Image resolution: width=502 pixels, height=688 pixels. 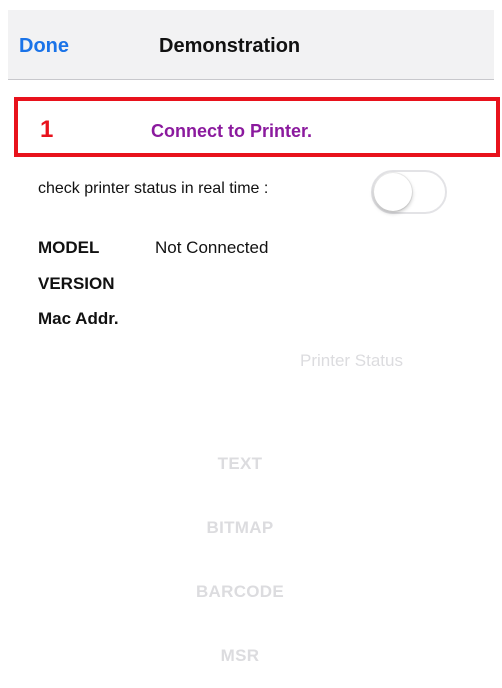 I want to click on model-label: MODEL, so click(x=69, y=247).